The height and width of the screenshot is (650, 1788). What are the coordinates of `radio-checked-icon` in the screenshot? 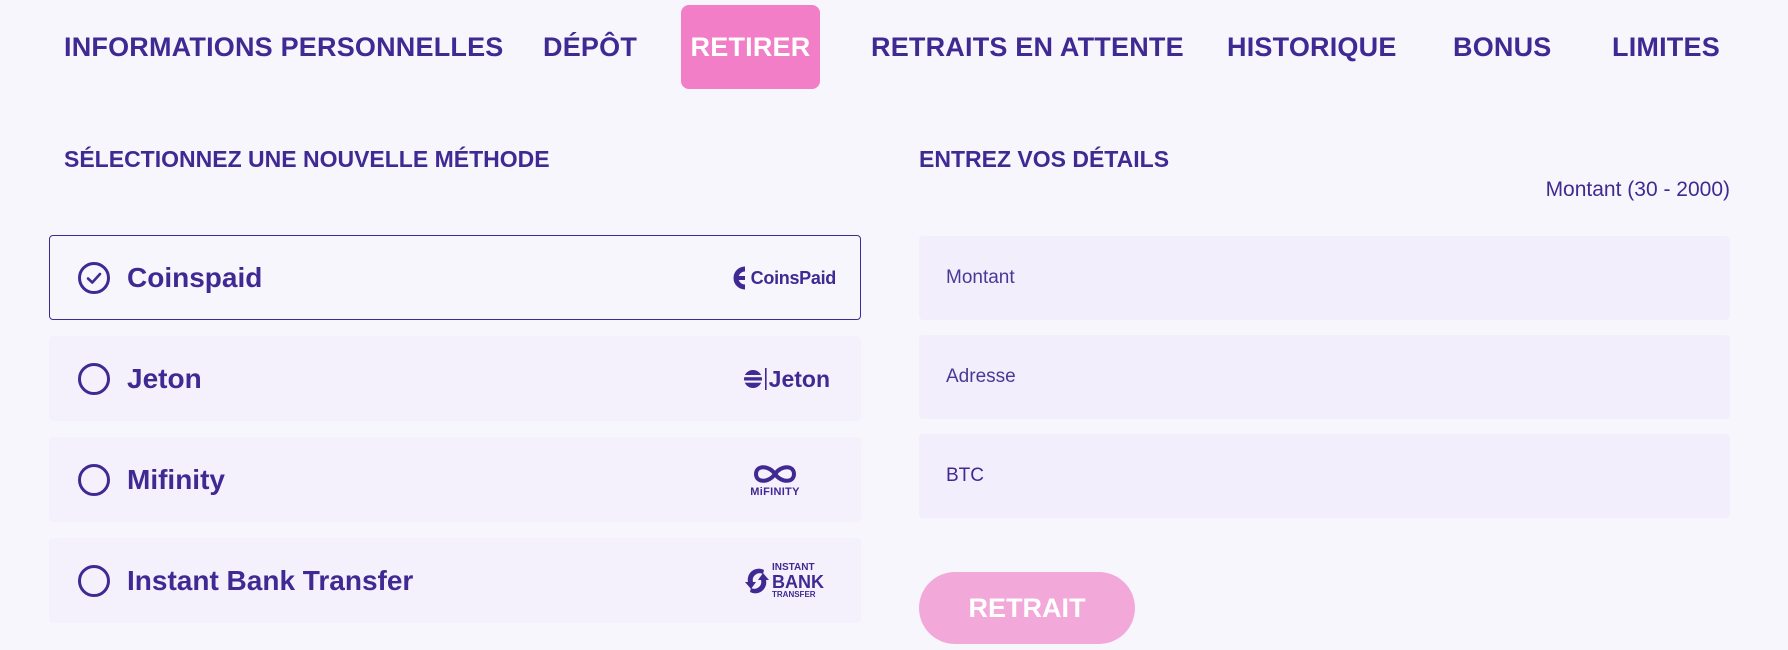 It's located at (94, 278).